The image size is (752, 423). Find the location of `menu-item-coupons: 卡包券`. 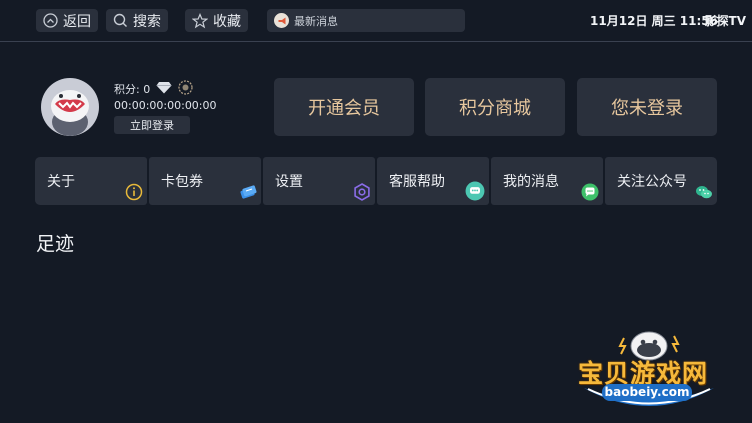

menu-item-coupons: 卡包券 is located at coordinates (205, 181).